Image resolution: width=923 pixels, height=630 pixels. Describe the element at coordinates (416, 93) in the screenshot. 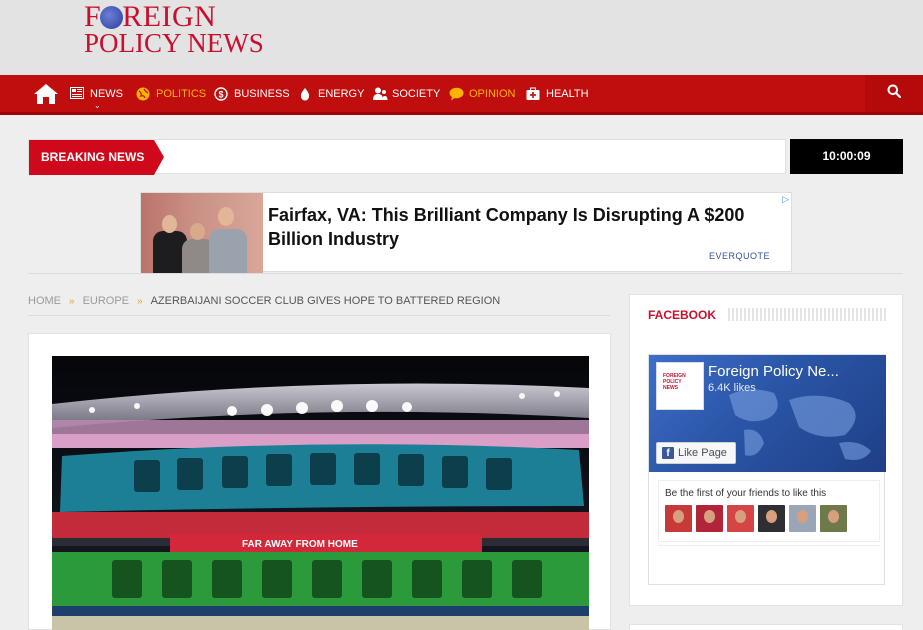

I see `nav-label: SOCIETY` at that location.